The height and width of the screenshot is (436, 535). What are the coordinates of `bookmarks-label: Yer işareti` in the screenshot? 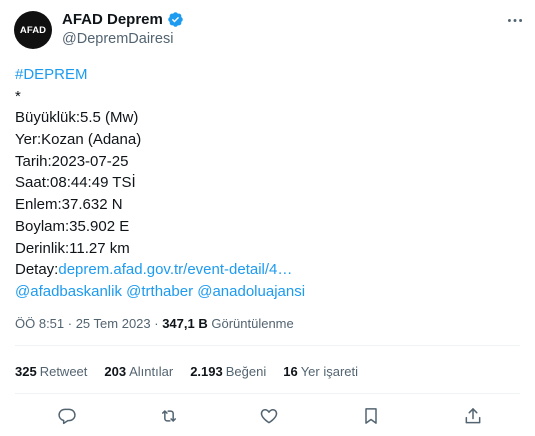 It's located at (329, 371).